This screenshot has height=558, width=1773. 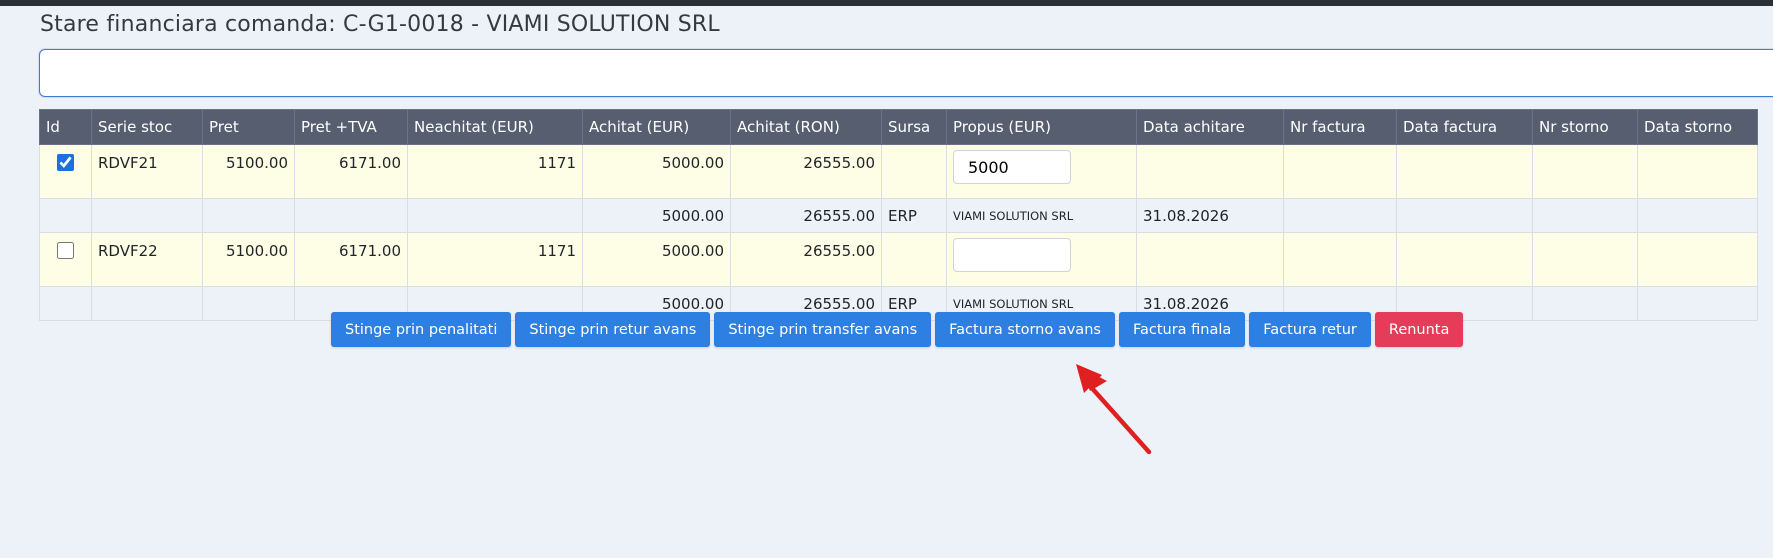 I want to click on cell-neachitat, so click(x=495, y=215).